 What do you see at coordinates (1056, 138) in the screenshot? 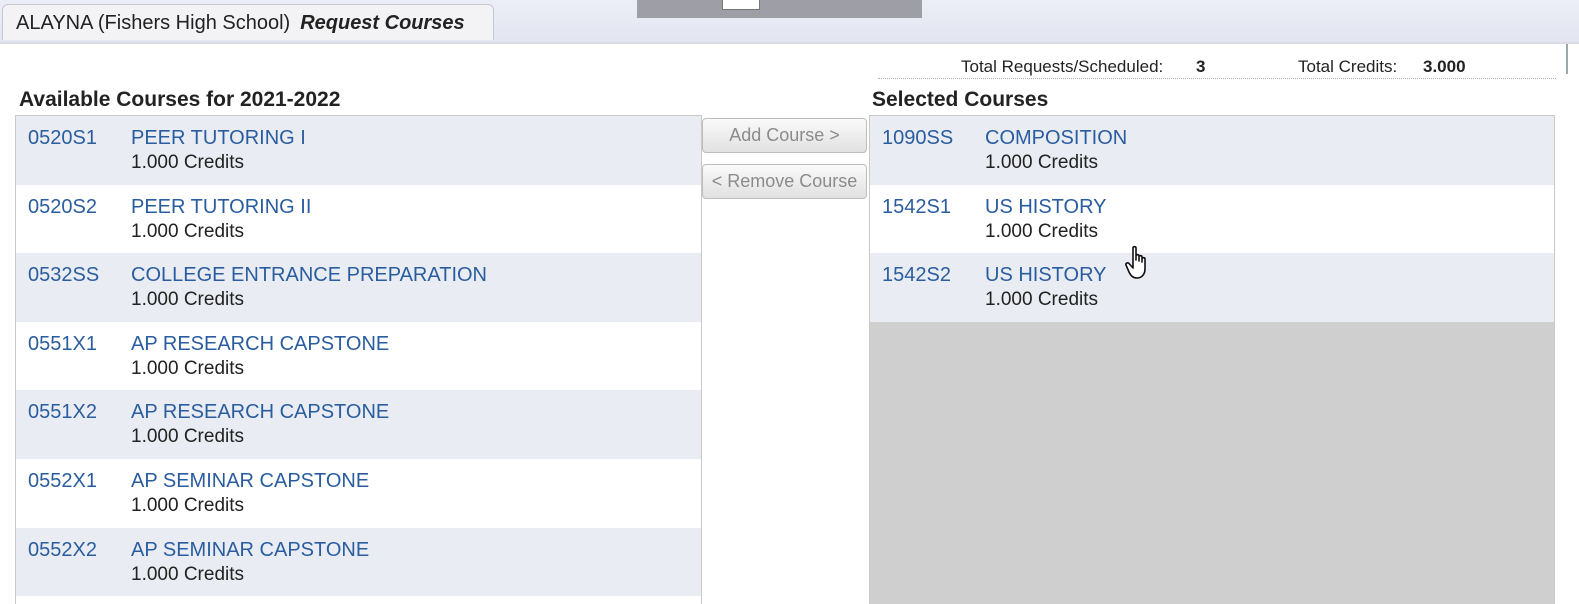
I see `course-name: COMPOSITION` at bounding box center [1056, 138].